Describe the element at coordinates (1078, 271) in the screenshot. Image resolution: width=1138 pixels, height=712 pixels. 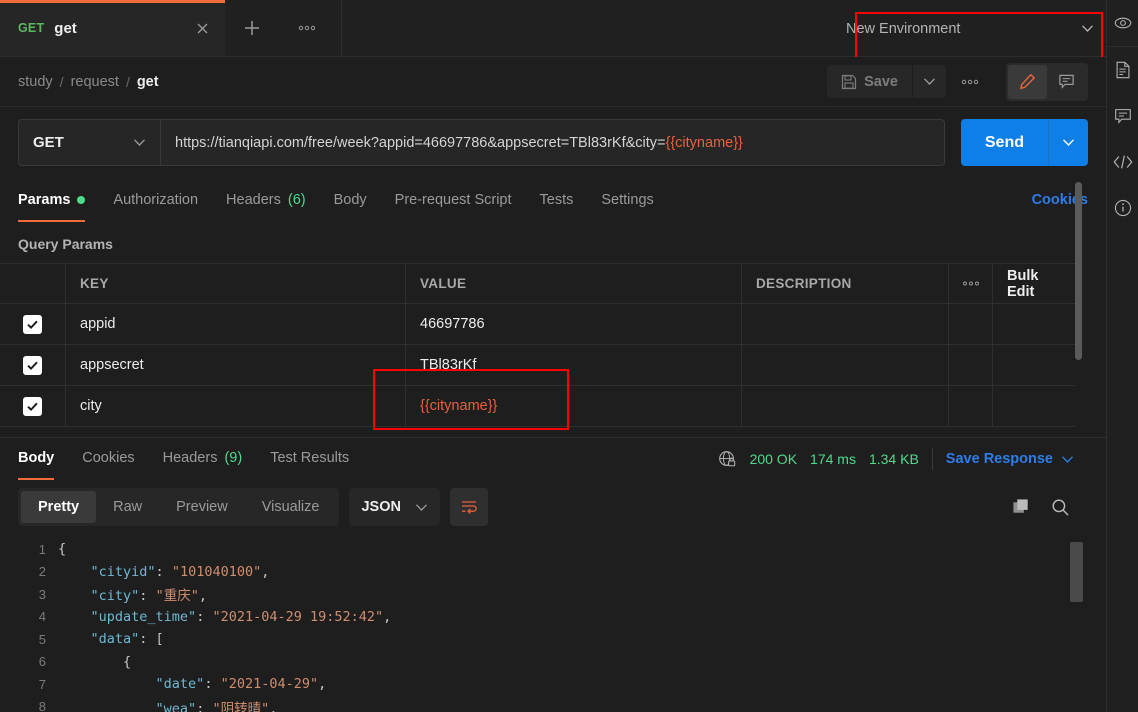
I see `params-scrollbar` at that location.